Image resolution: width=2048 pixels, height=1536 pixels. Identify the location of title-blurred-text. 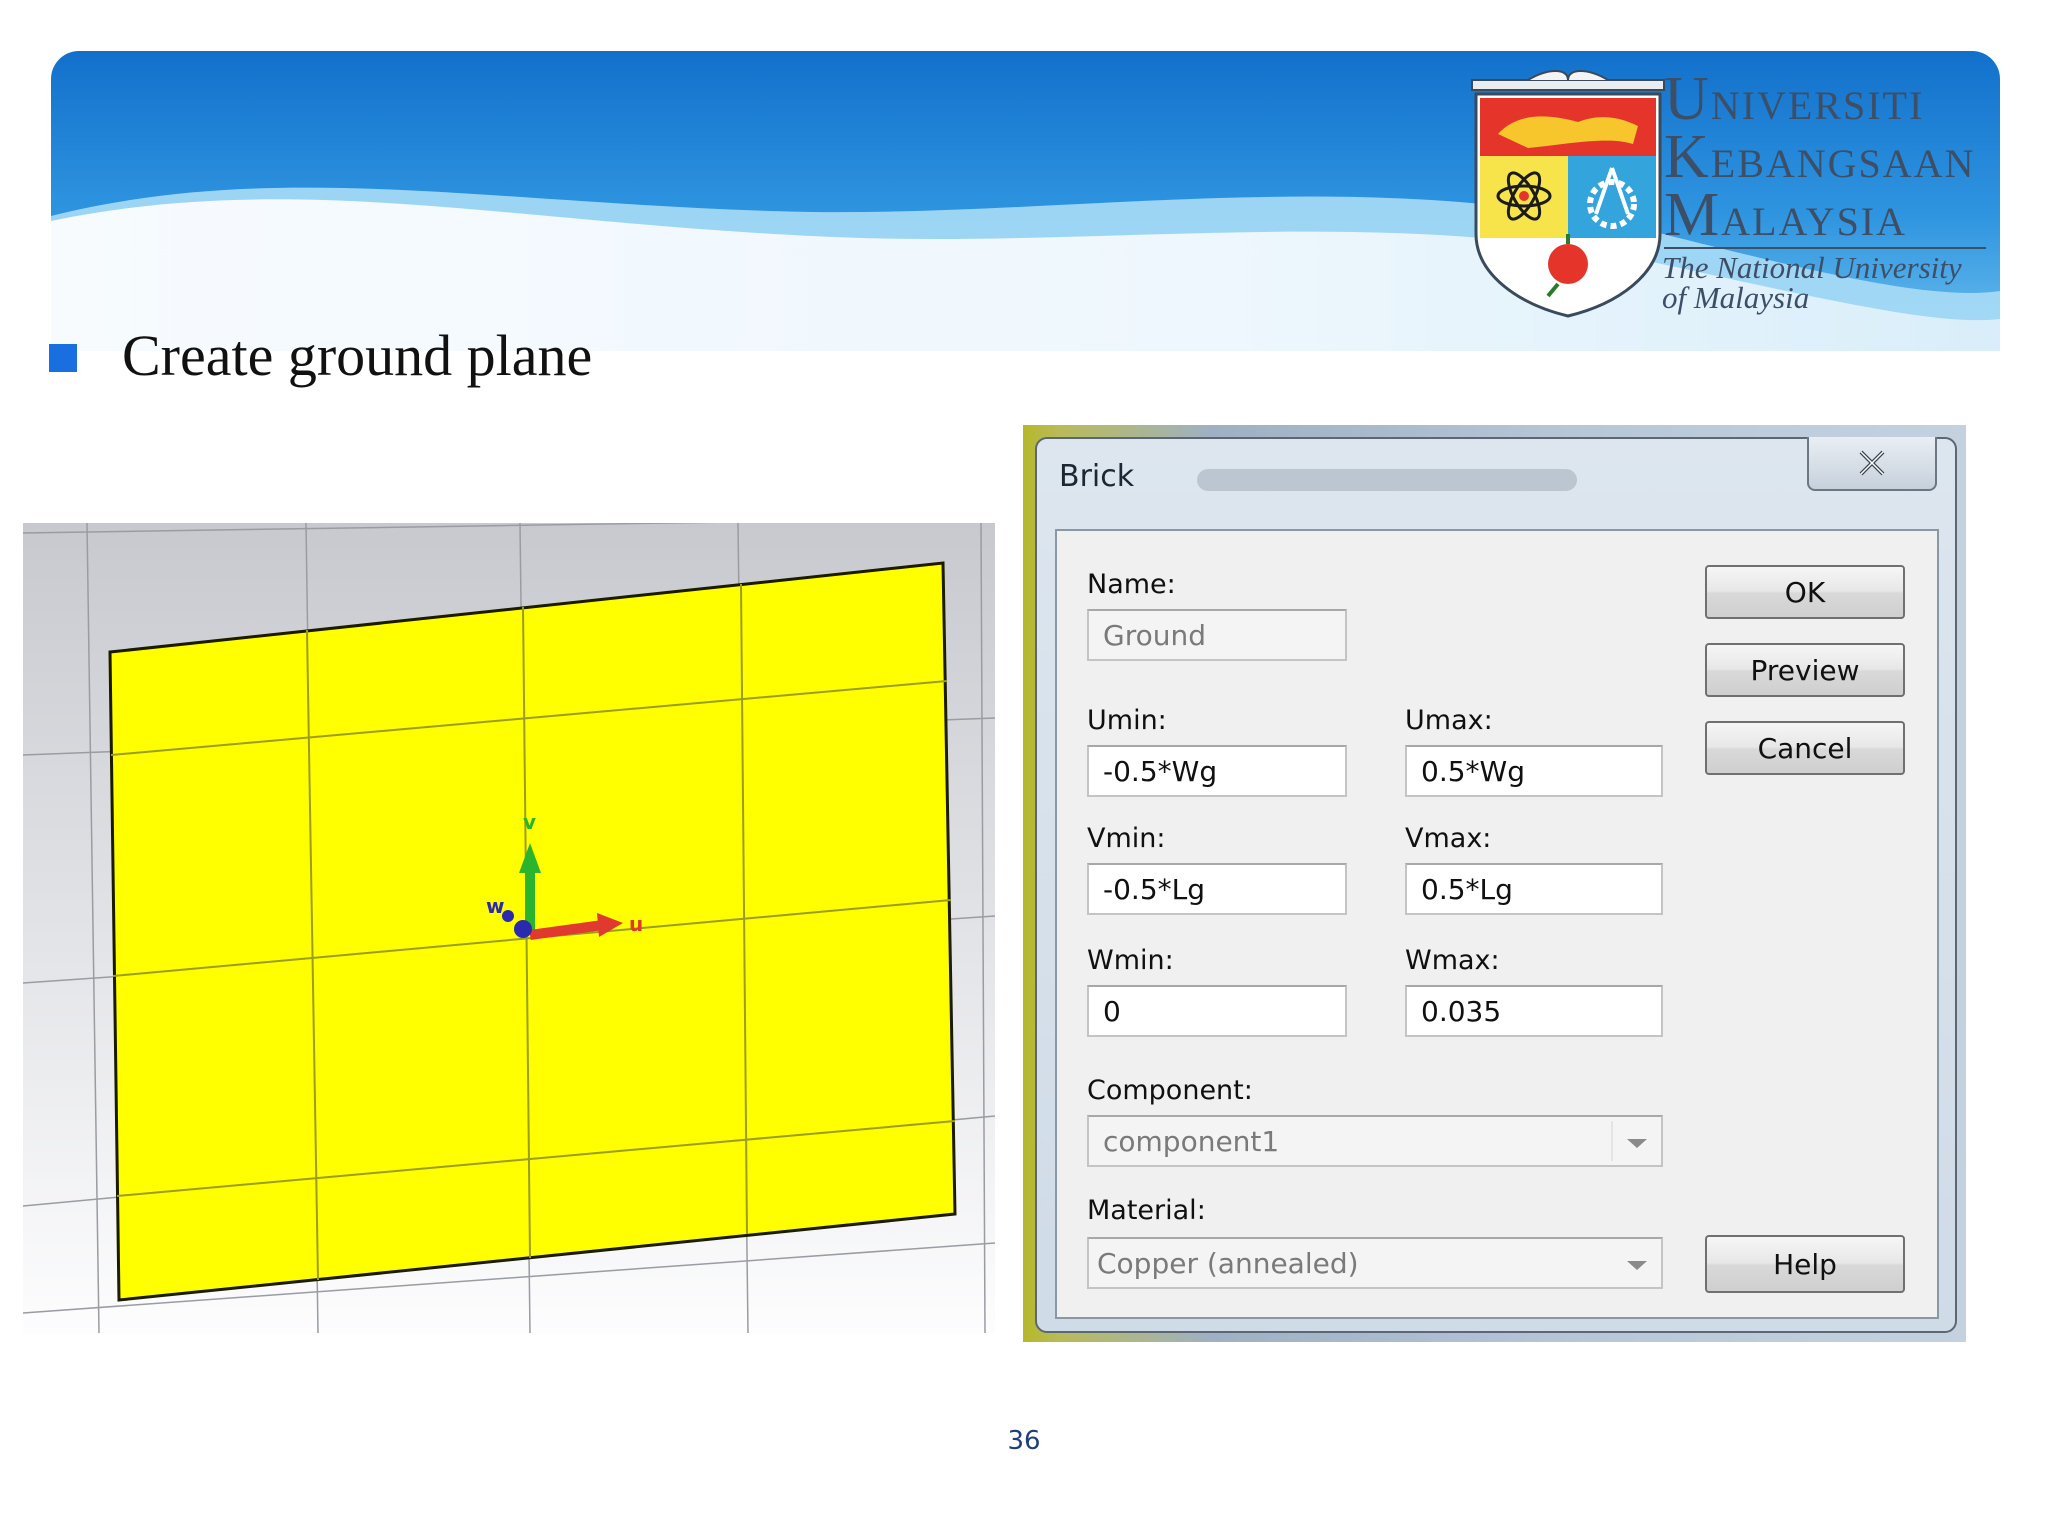
(1387, 480).